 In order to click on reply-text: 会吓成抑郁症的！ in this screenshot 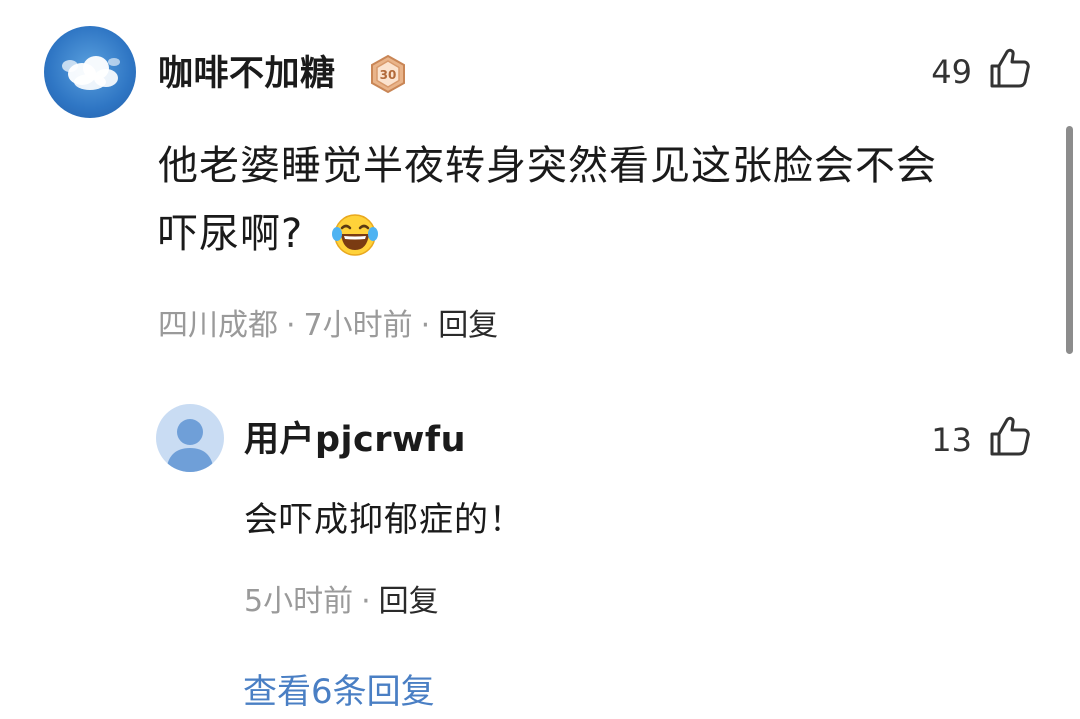, I will do `click(384, 520)`.